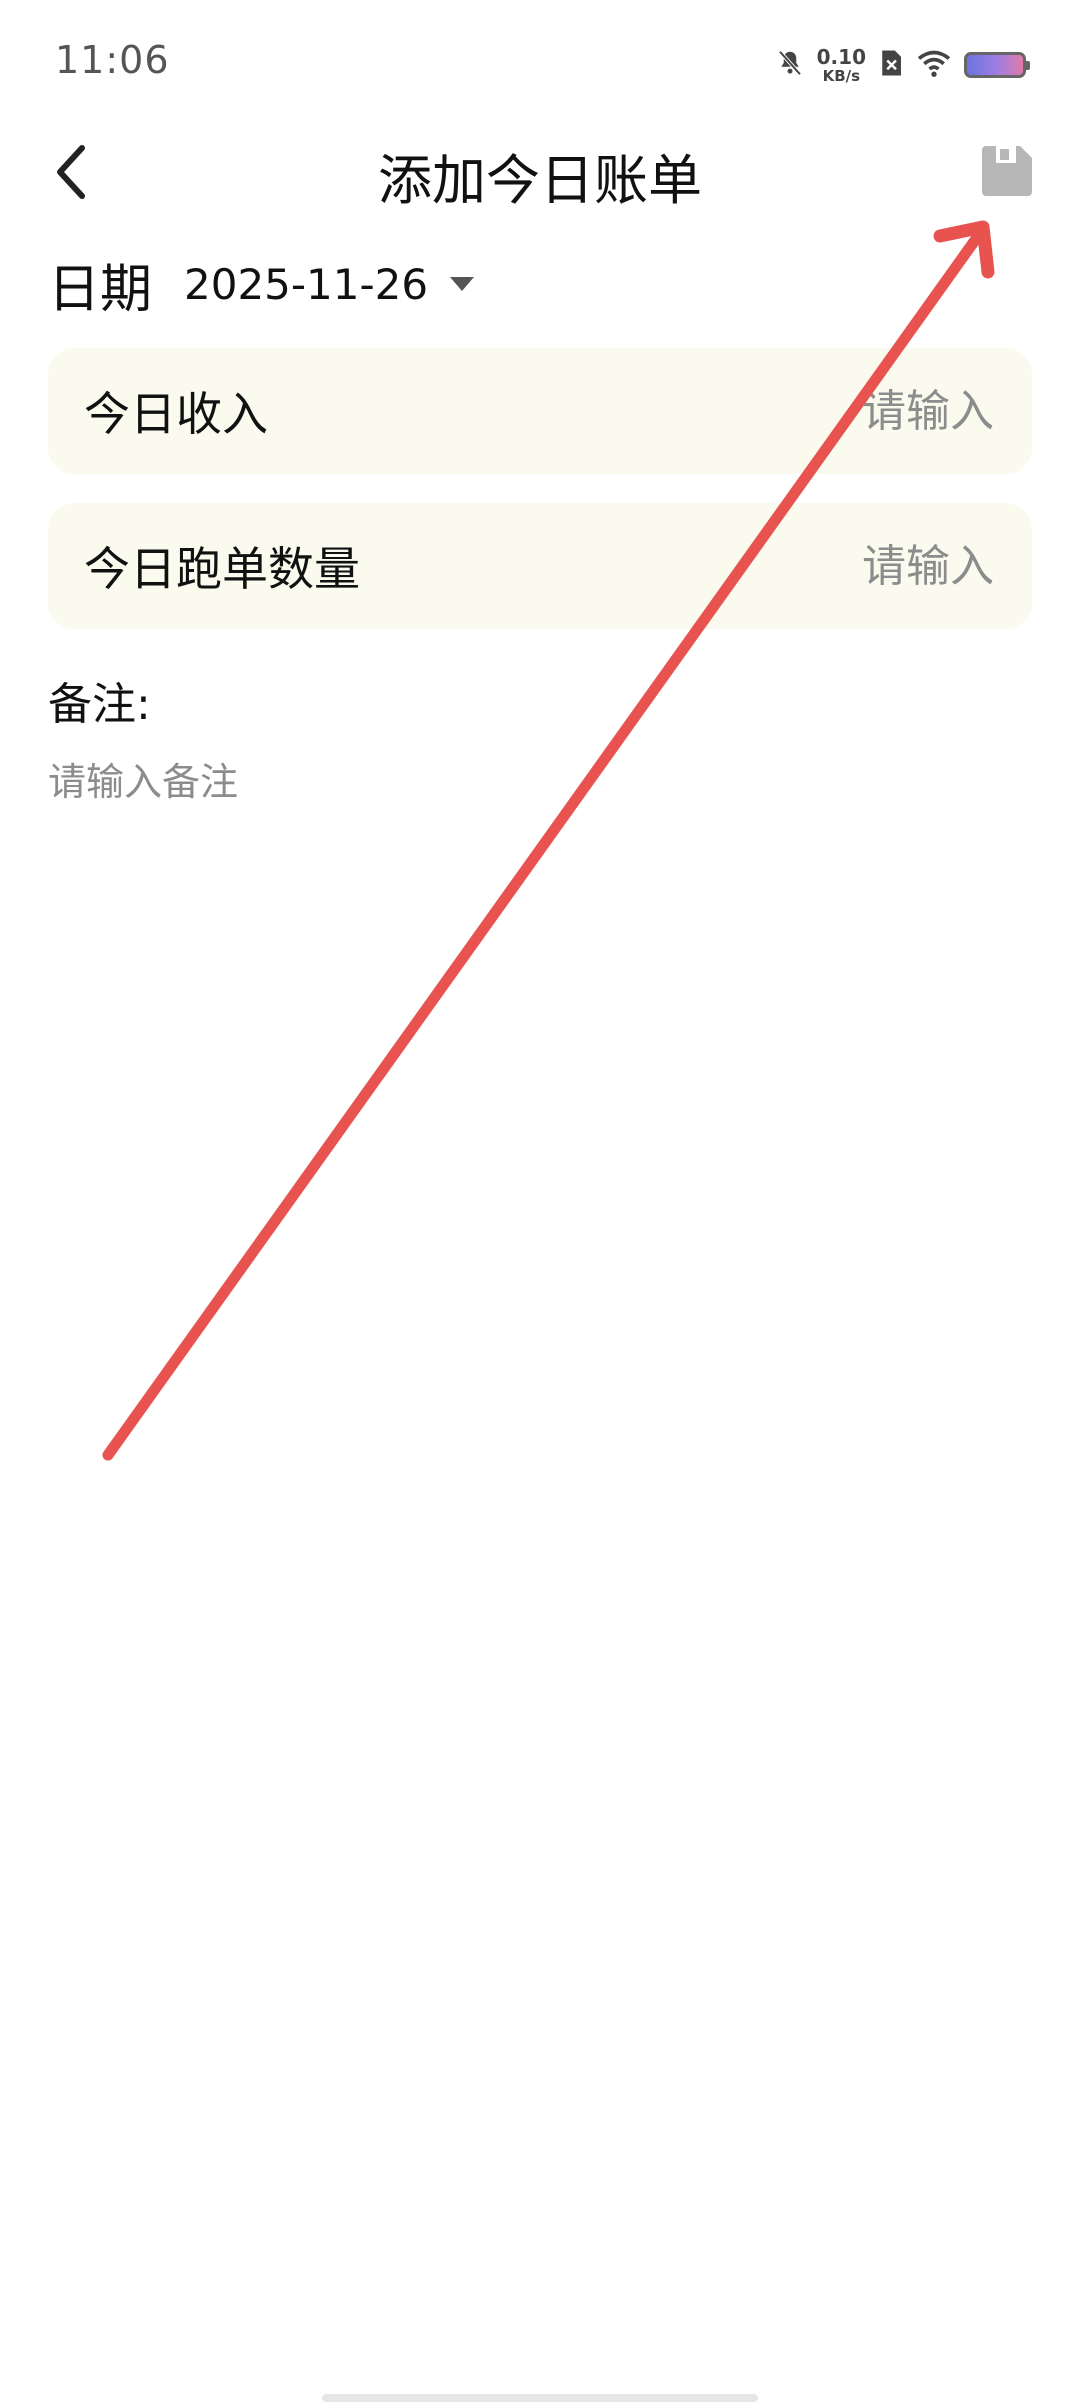  I want to click on floppy-disk-icon, so click(1007, 171).